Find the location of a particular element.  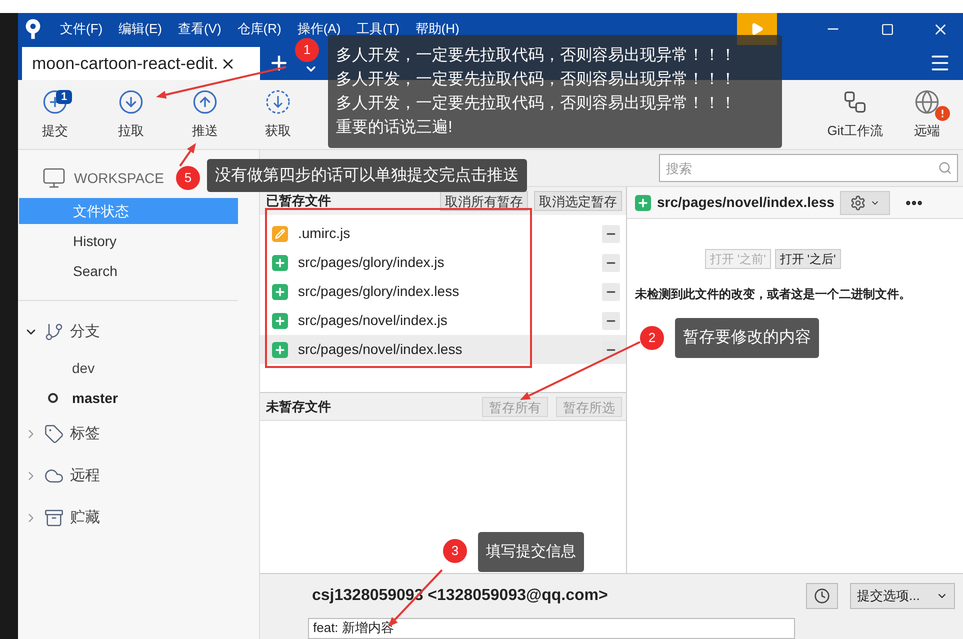

app-logo-icon is located at coordinates (33, 29).